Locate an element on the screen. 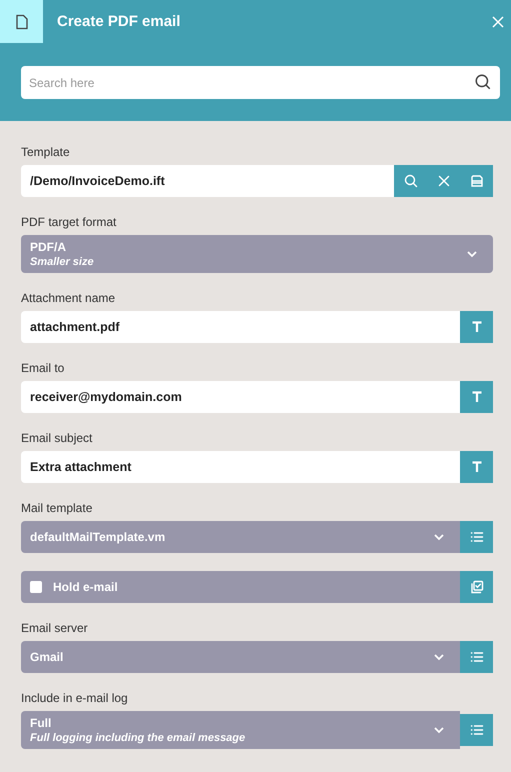 This screenshot has width=511, height=772. text-field: /Demo/InvoiceDemo.ift is located at coordinates (207, 181).